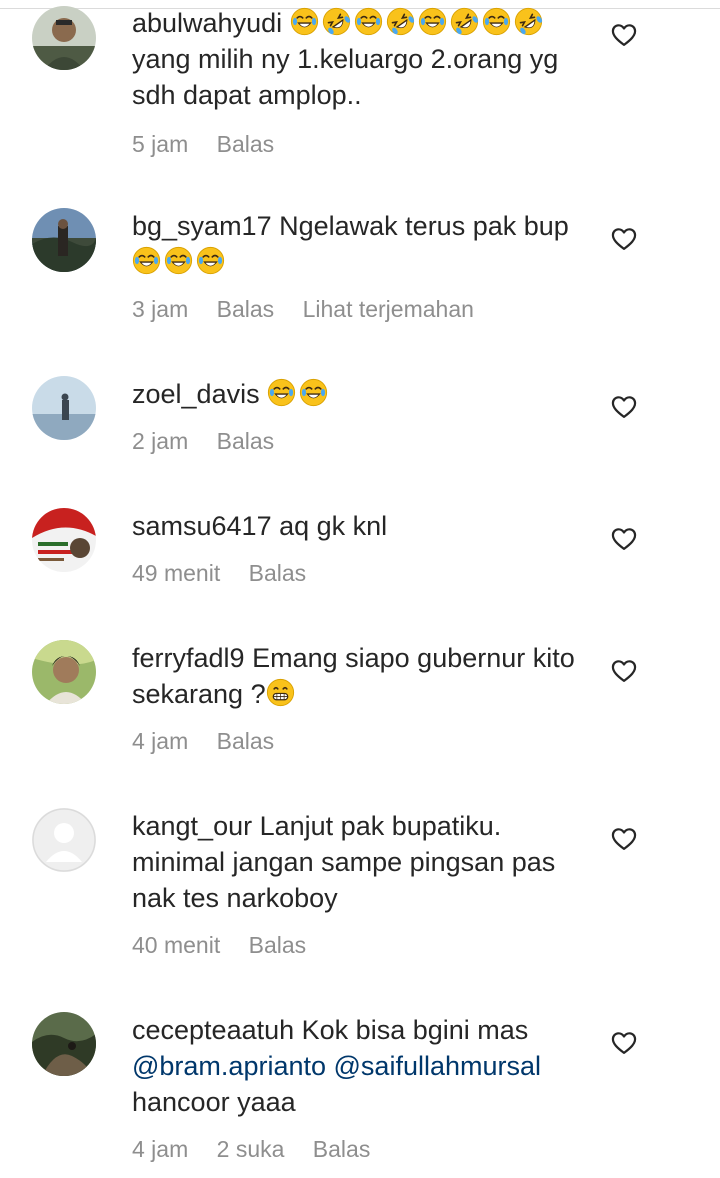 Image resolution: width=720 pixels, height=1178 pixels. Describe the element at coordinates (357, 394) in the screenshot. I see `comment-text: zoel_davis` at that location.